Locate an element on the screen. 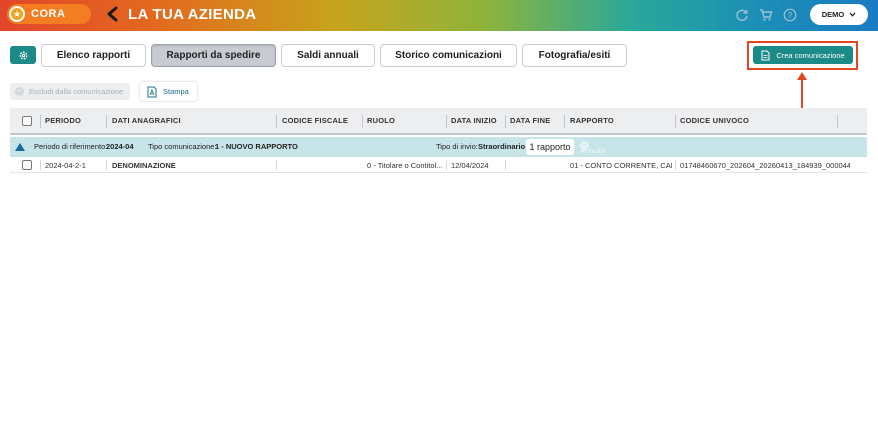  exclude-button: − Escludi dalla comunicazione is located at coordinates (70, 91).